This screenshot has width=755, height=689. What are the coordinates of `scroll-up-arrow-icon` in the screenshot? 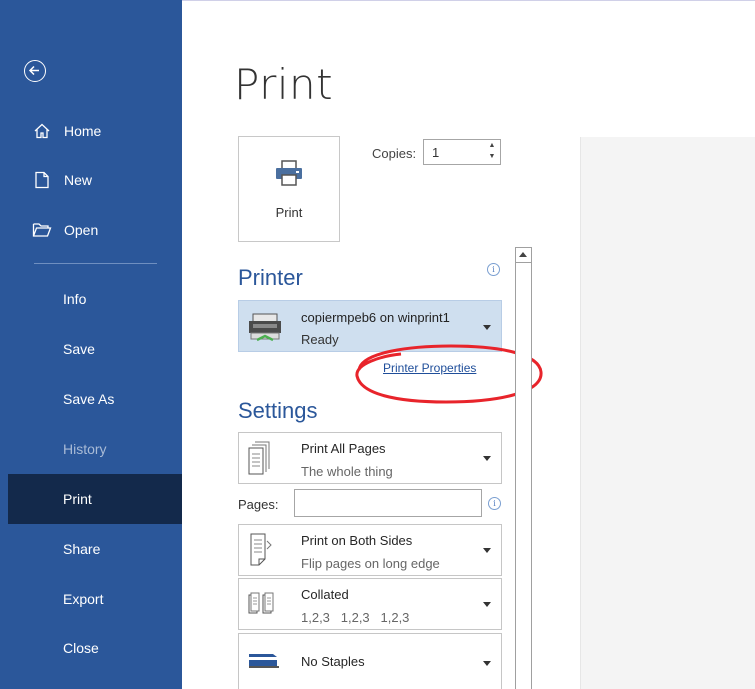 It's located at (523, 255).